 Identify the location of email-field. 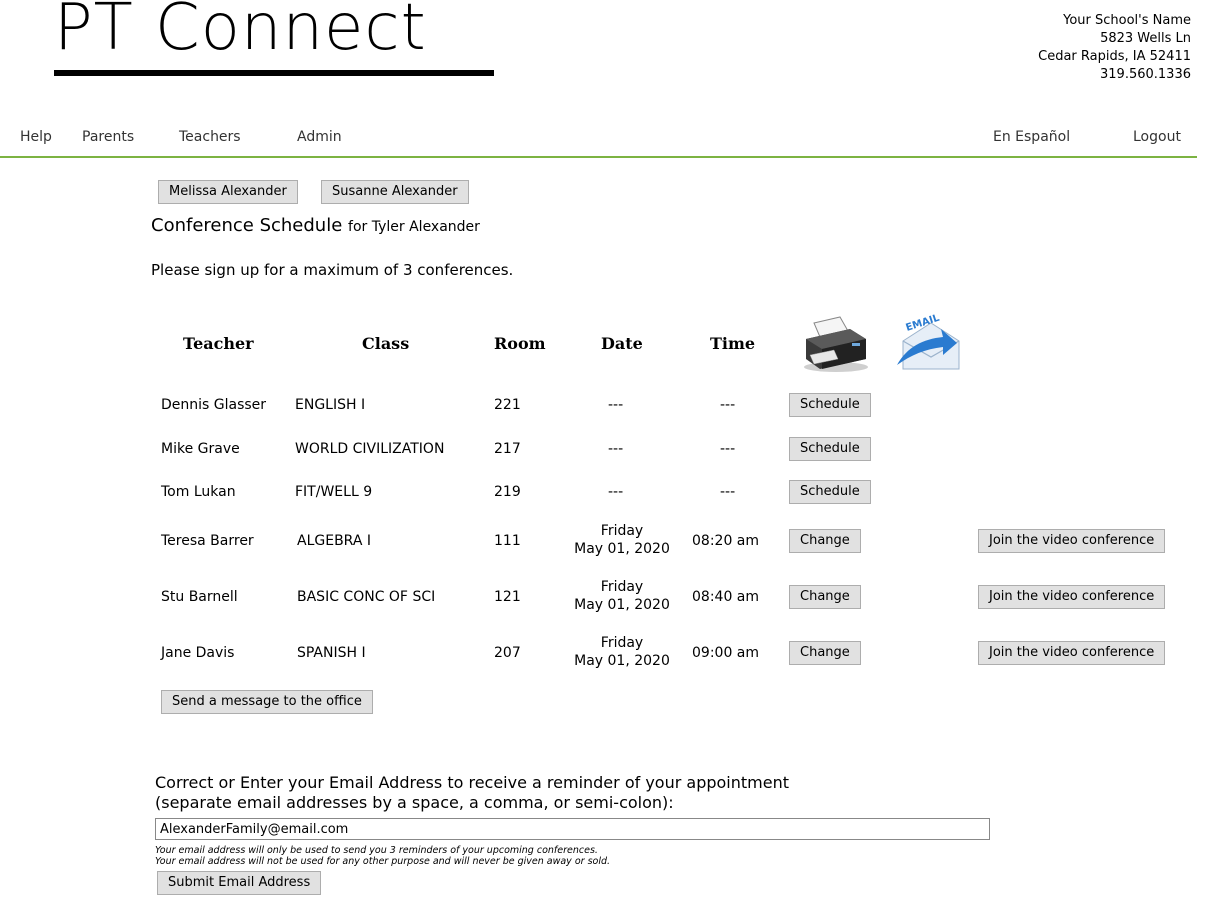
(572, 829).